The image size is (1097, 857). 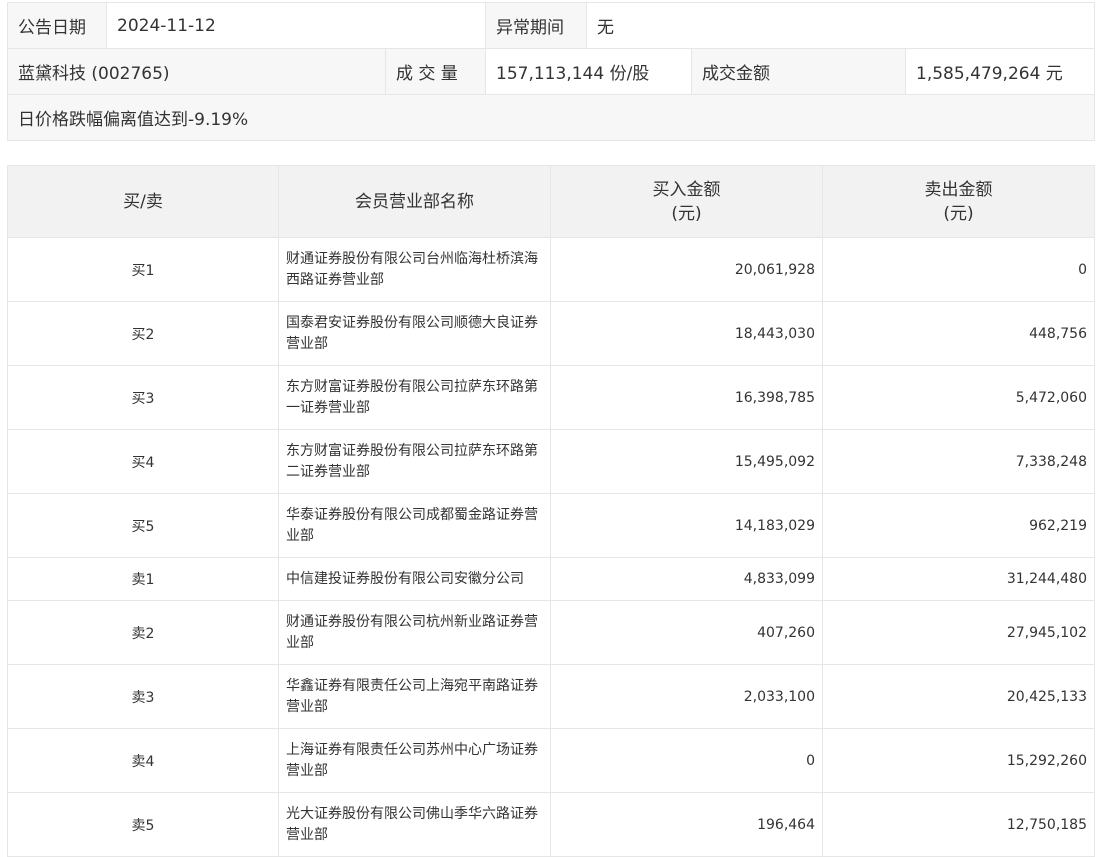 I want to click on date-label: 公告日期, so click(x=57, y=25).